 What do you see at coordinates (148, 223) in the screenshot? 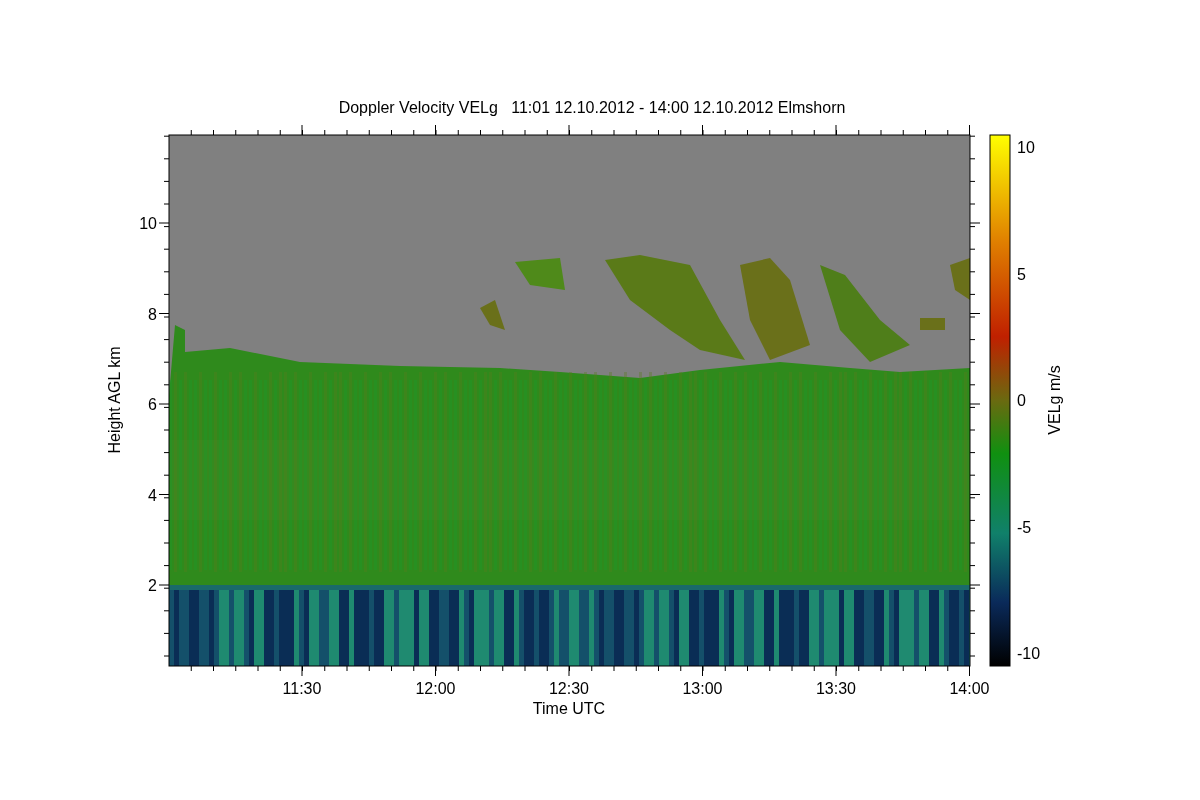
I see `y-tick-label: 10` at bounding box center [148, 223].